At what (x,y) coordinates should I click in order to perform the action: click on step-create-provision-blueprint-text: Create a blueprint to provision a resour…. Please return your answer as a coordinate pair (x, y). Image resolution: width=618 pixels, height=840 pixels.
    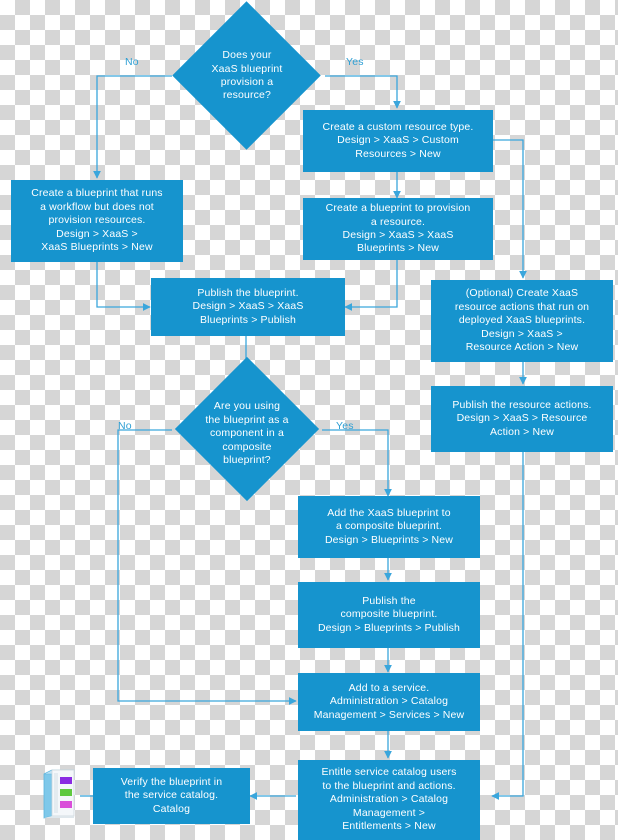
    Looking at the image, I should click on (398, 228).